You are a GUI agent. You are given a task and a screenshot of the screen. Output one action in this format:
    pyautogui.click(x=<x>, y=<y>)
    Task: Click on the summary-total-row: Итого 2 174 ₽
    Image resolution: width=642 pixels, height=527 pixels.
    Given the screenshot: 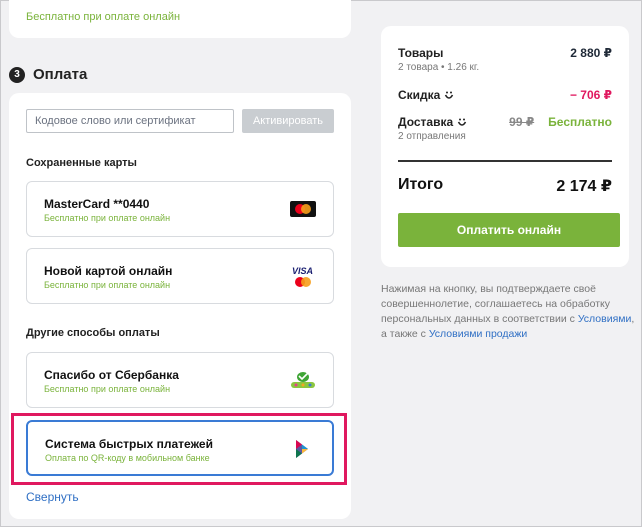 What is the action you would take?
    pyautogui.click(x=505, y=185)
    